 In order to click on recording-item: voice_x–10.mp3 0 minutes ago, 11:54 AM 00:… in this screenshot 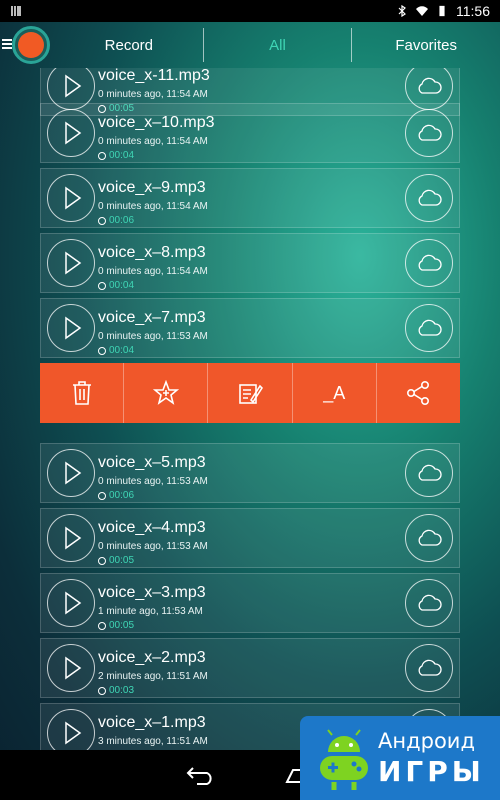, I will do `click(250, 133)`.